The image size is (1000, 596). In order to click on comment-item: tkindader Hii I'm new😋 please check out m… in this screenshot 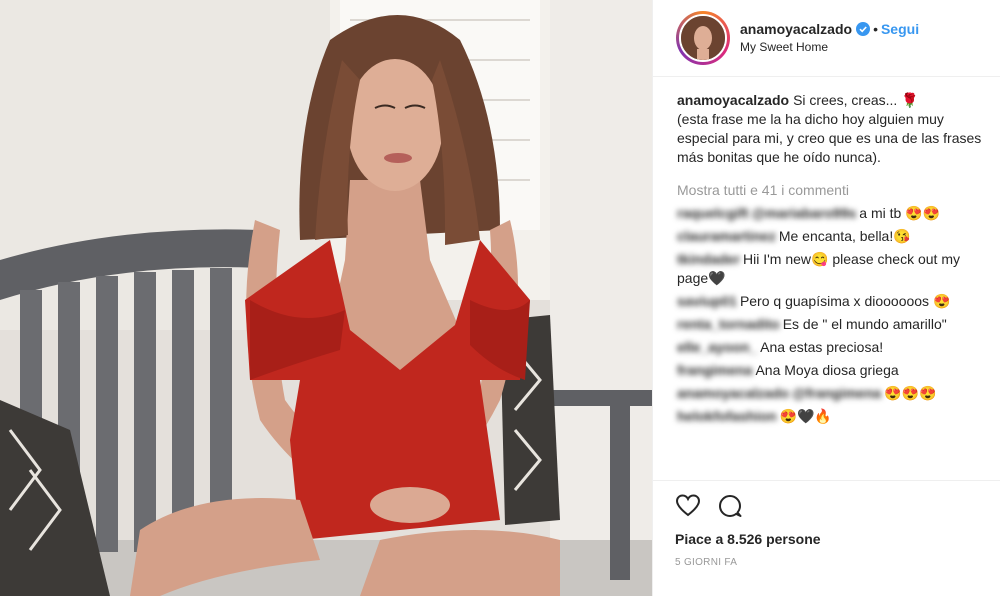, I will do `click(831, 269)`.